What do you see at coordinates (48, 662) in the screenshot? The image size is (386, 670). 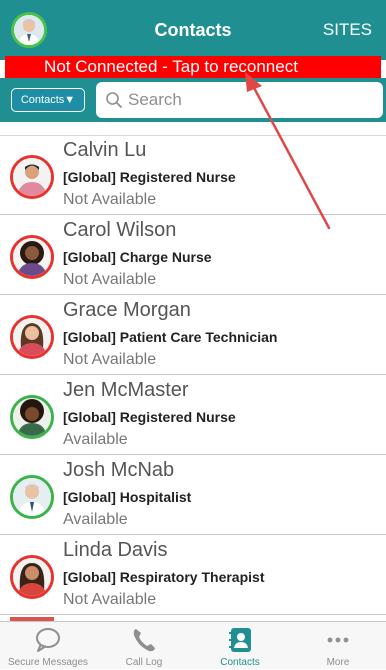 I see `tab-label: Secure Messages` at bounding box center [48, 662].